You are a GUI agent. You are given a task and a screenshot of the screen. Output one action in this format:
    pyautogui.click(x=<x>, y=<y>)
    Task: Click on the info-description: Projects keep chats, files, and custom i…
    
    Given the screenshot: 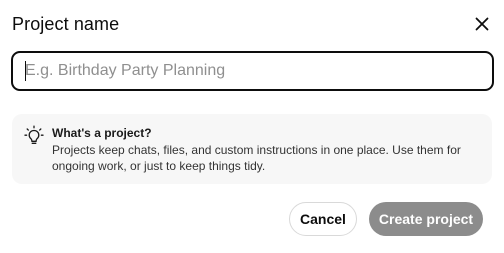 What is the action you would take?
    pyautogui.click(x=256, y=158)
    